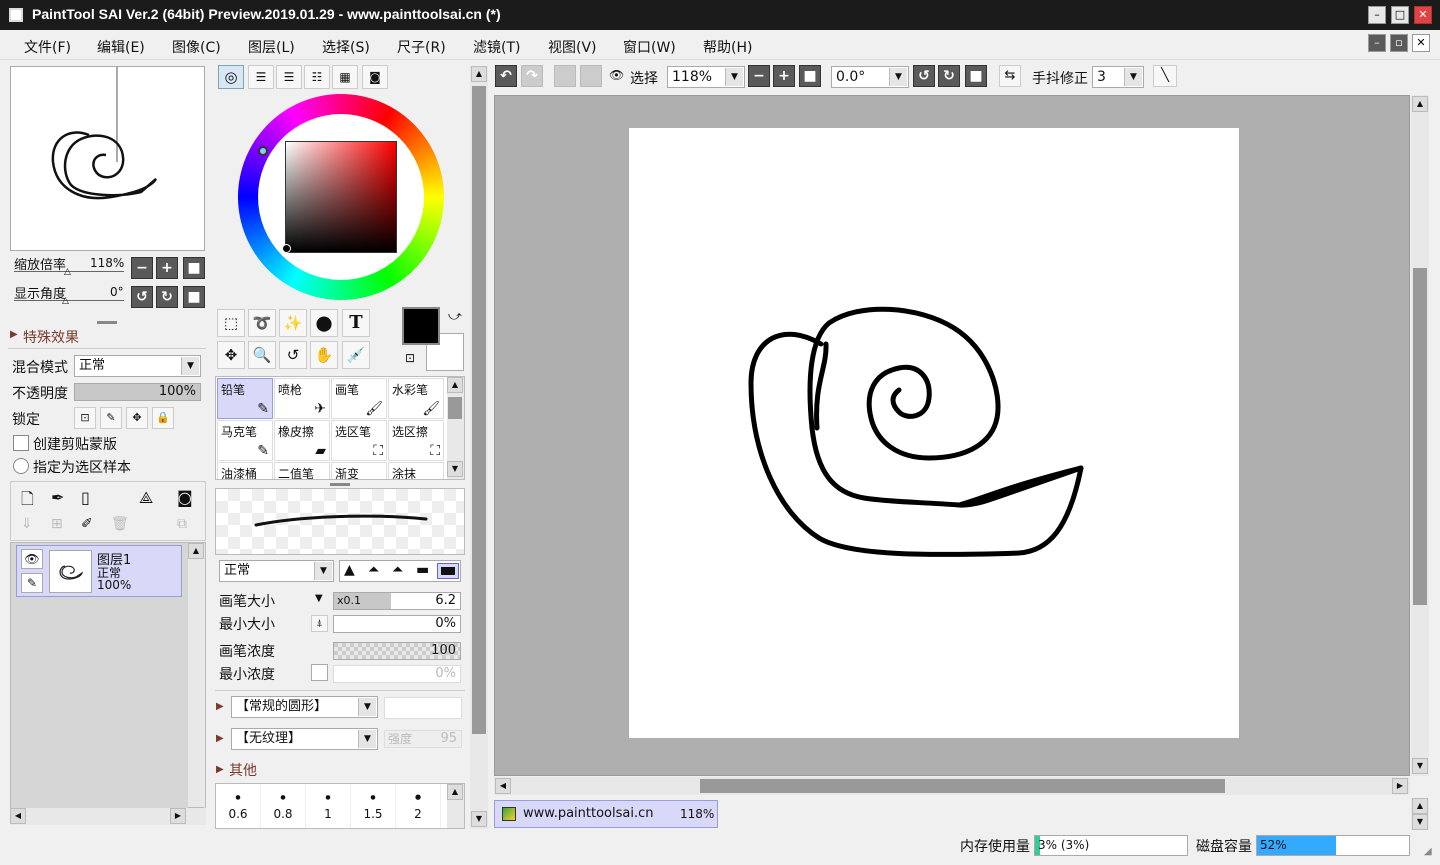 The image size is (1440, 865). Describe the element at coordinates (220, 738) in the screenshot. I see `texture-expand-icon: ▶` at that location.